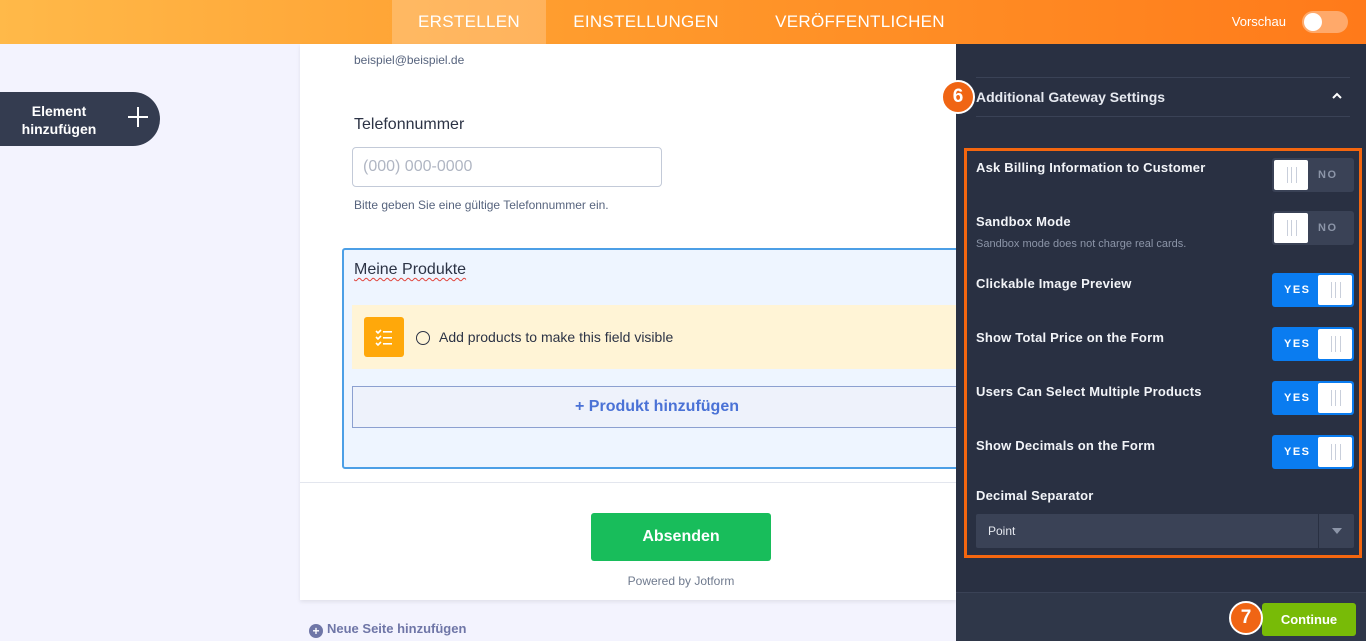 Image resolution: width=1366 pixels, height=641 pixels. What do you see at coordinates (860, 22) in the screenshot?
I see `tab-veroeffentlichen: VERÖFFENTLICHEN` at bounding box center [860, 22].